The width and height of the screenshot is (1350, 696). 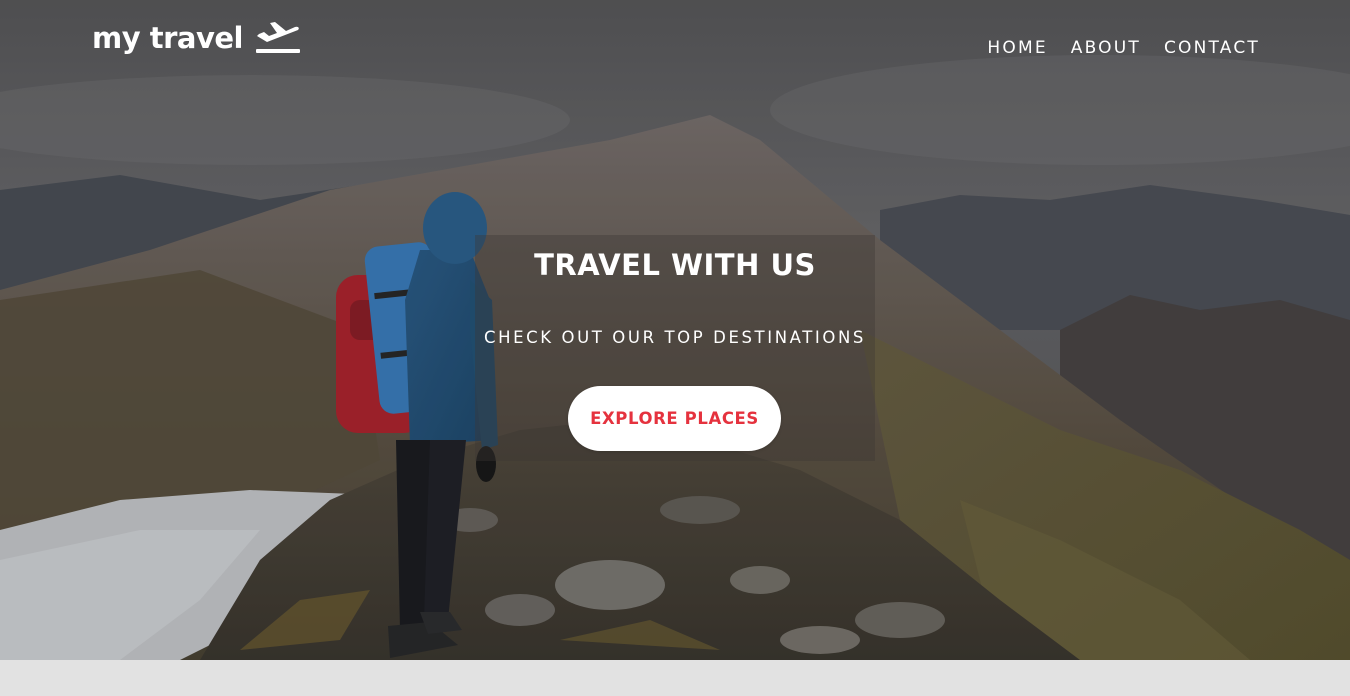 I want to click on logo: my travel, so click(x=196, y=38).